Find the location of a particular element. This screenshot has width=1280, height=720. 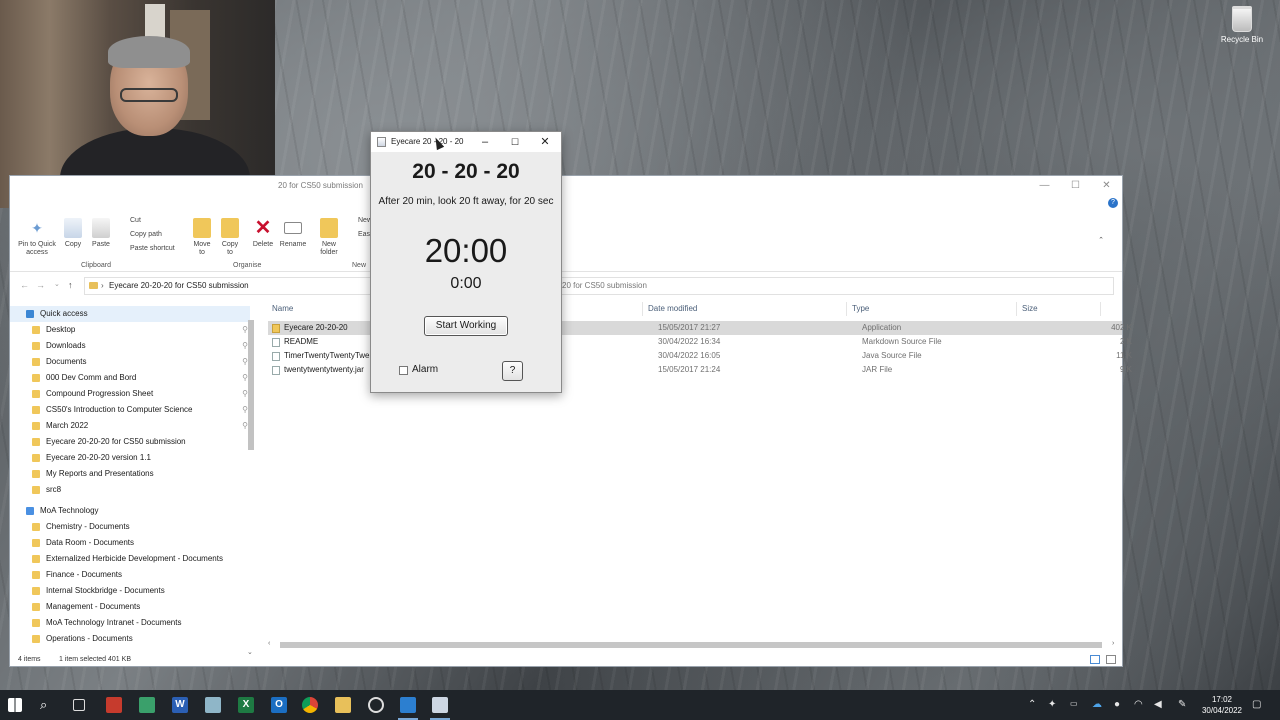

nav-item: Documents ⚲ is located at coordinates (130, 362).